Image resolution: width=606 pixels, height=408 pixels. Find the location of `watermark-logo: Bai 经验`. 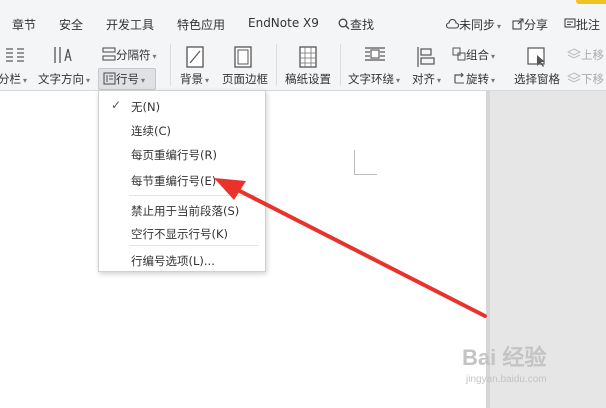

watermark-logo: Bai 经验 is located at coordinates (504, 357).